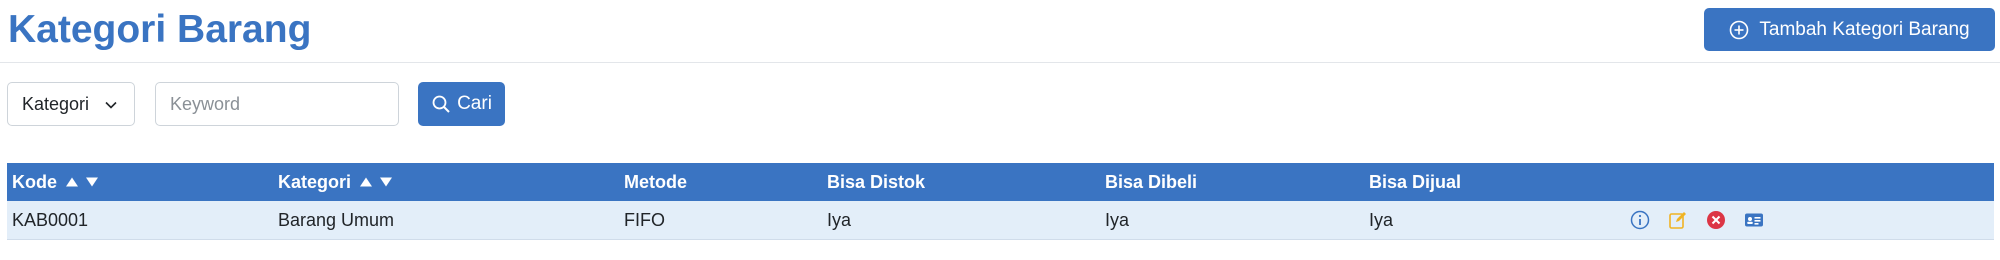  I want to click on chevron-down-icon, so click(111, 103).